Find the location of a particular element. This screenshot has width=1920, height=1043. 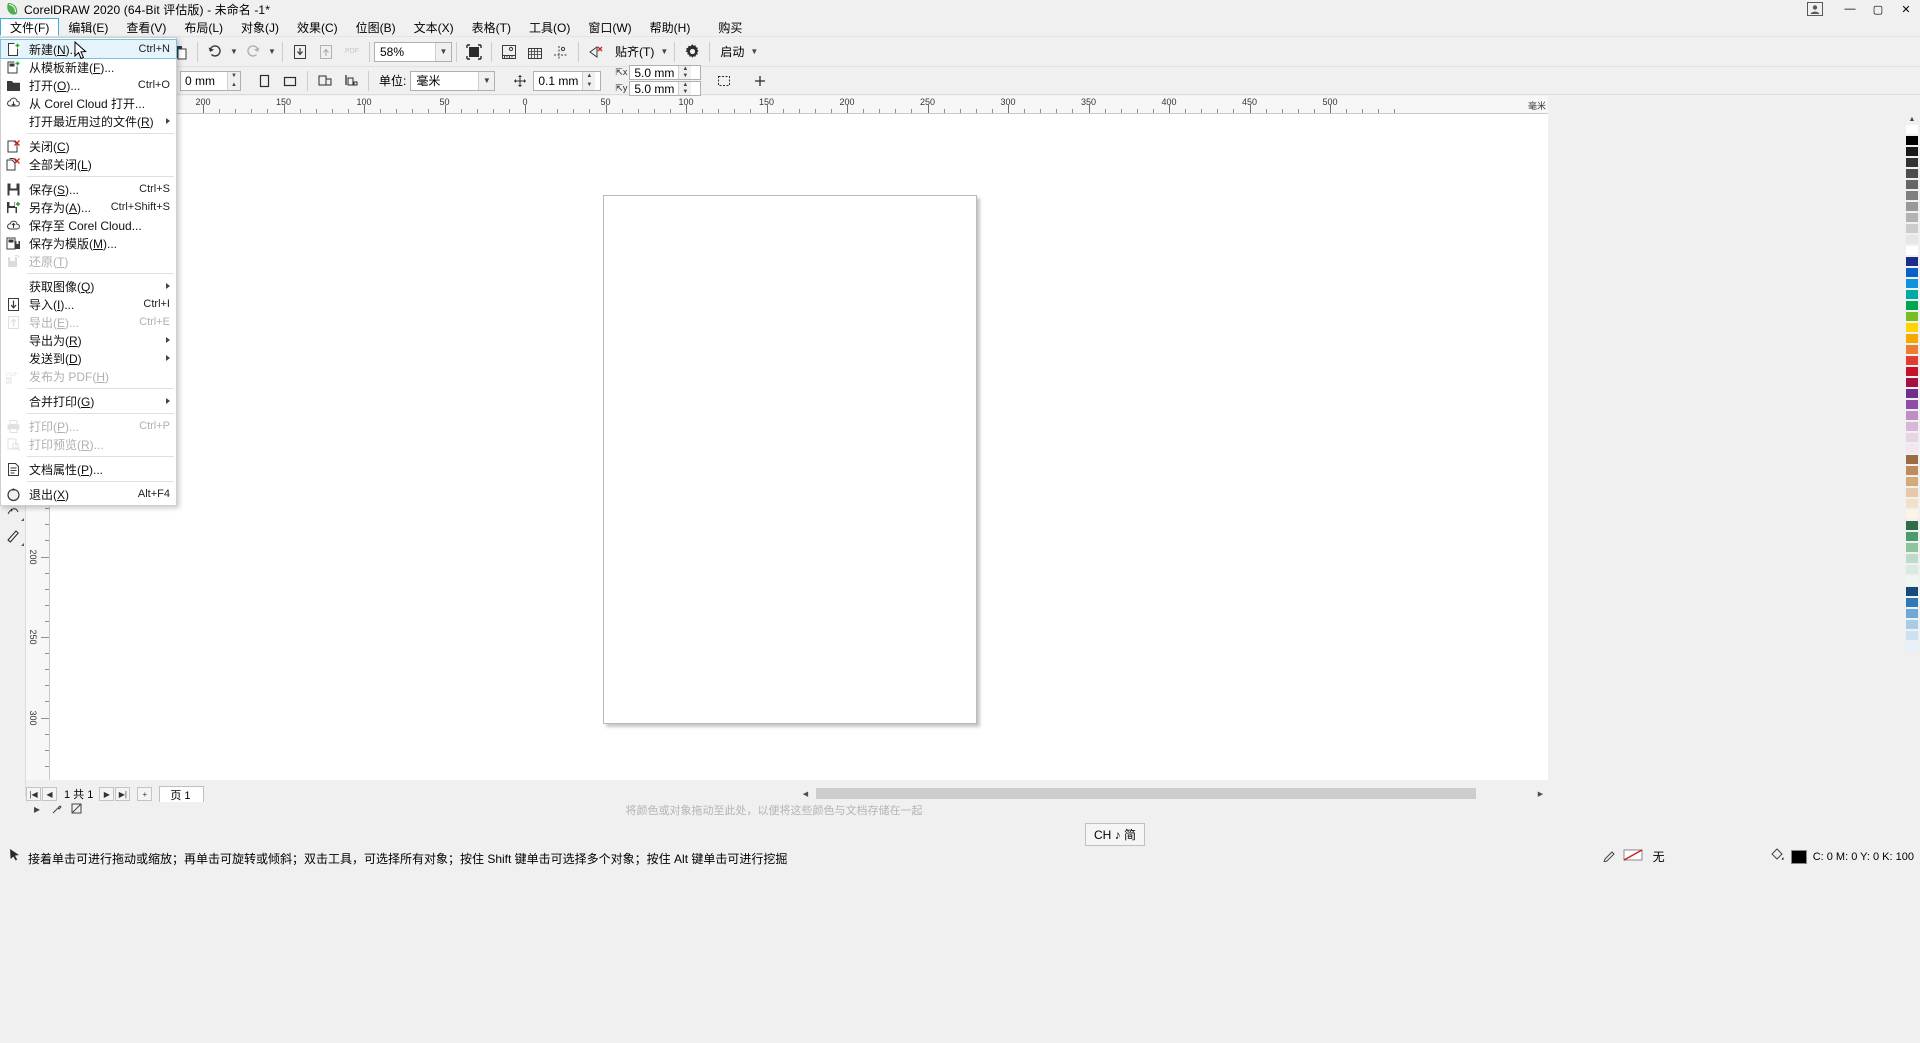

duplicate-distance-x-spinner: 5.0 mm ▲ ▼ is located at coordinates (665, 72).